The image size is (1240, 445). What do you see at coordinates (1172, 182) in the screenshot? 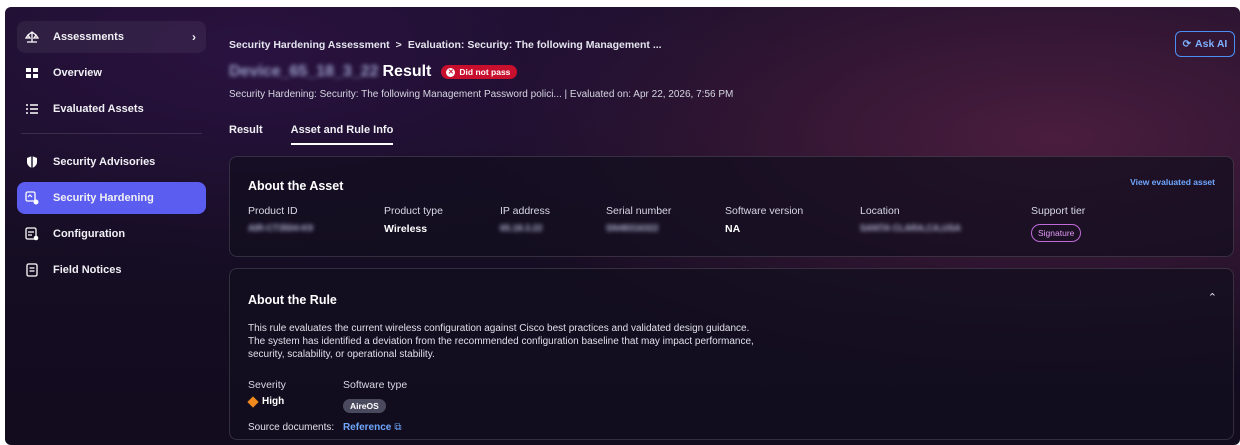
I see `view-evaluated-asset-link: View evaluated asset` at bounding box center [1172, 182].